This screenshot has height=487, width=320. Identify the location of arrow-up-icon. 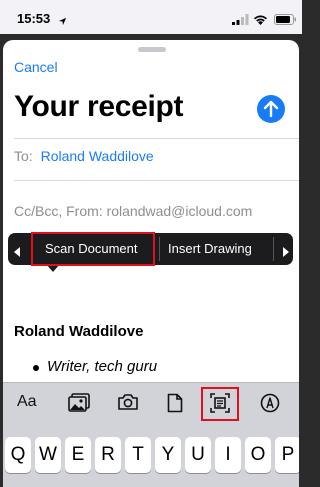
(271, 109).